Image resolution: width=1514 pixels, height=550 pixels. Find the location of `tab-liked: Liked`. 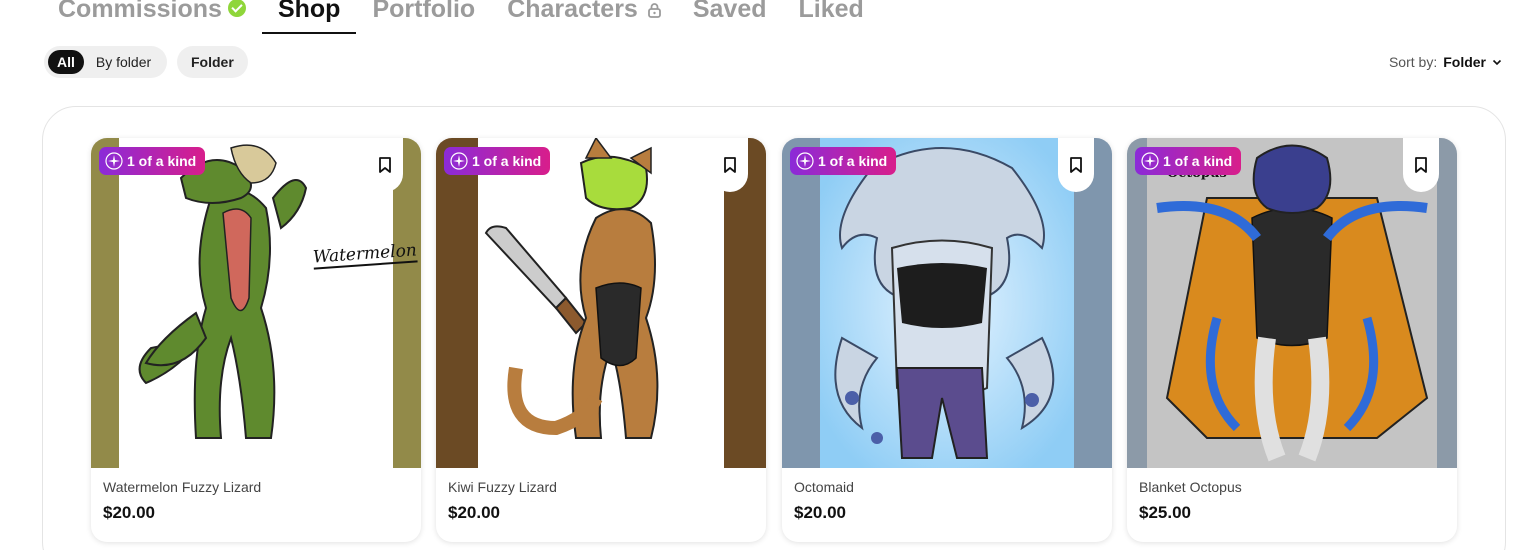

tab-liked: Liked is located at coordinates (831, 17).